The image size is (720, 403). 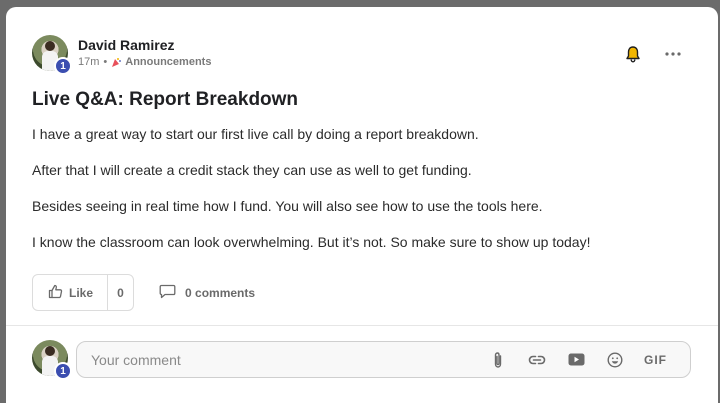 I want to click on post-time: 17m, so click(x=89, y=62).